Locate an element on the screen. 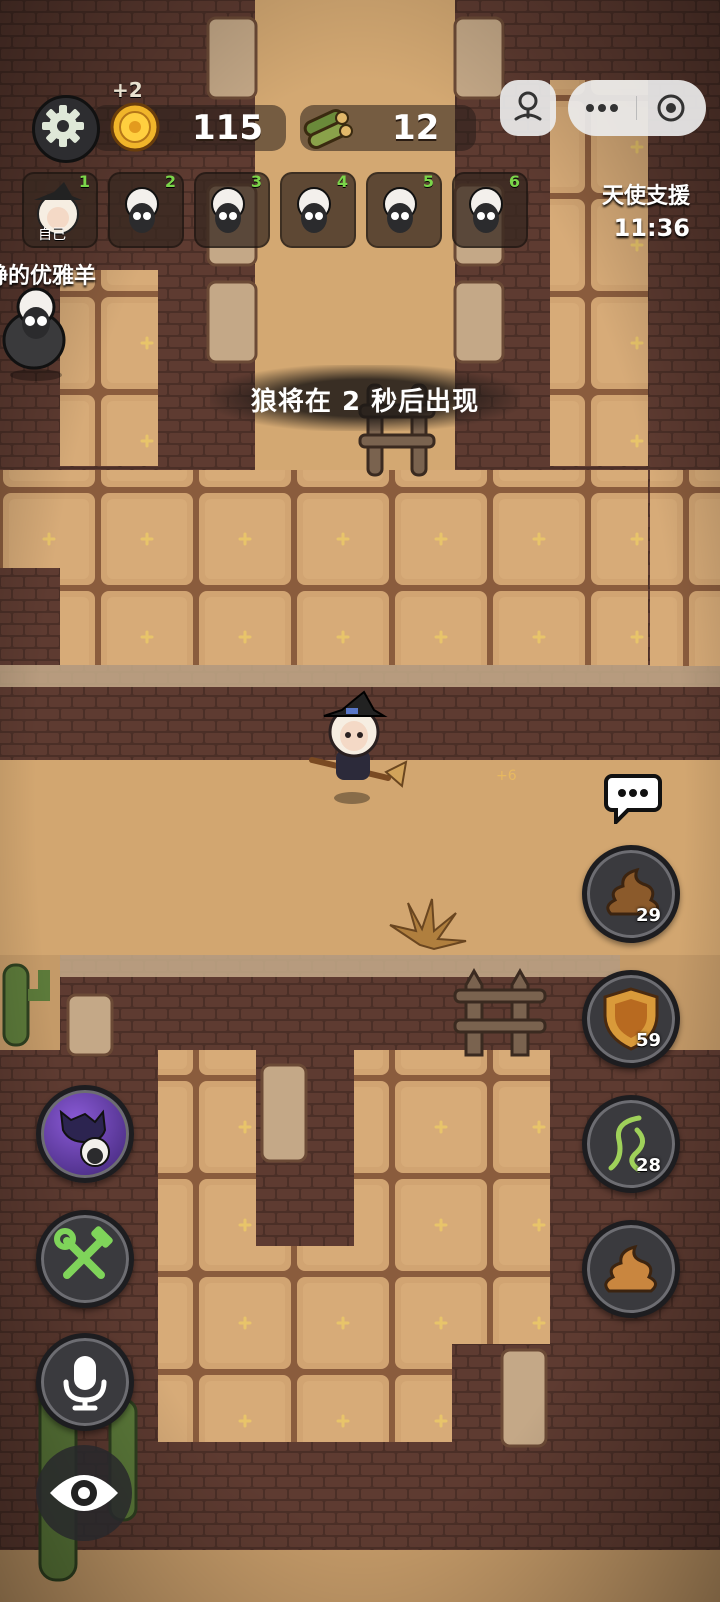 This screenshot has height=1602, width=720. user-icon is located at coordinates (528, 106).